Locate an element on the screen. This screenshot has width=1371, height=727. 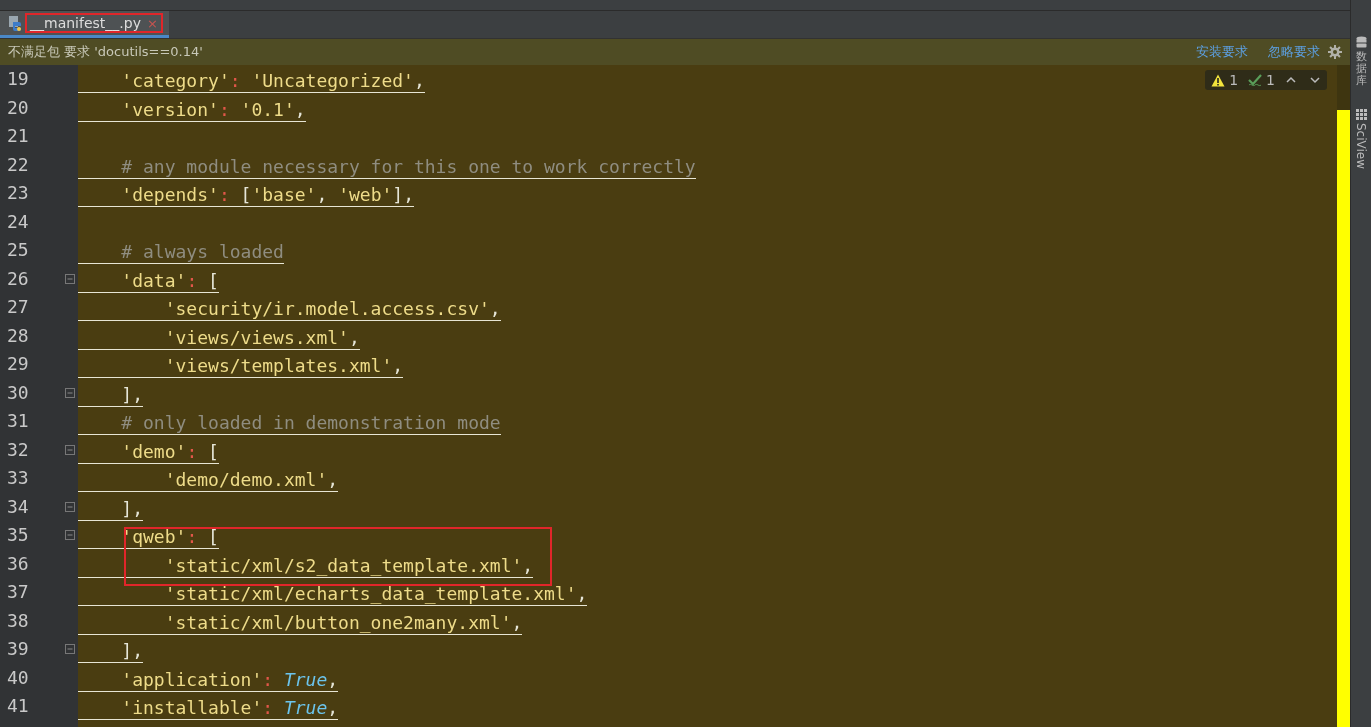
code-line: 'static/xml/button_one2many.xml', is located at coordinates (300, 623).